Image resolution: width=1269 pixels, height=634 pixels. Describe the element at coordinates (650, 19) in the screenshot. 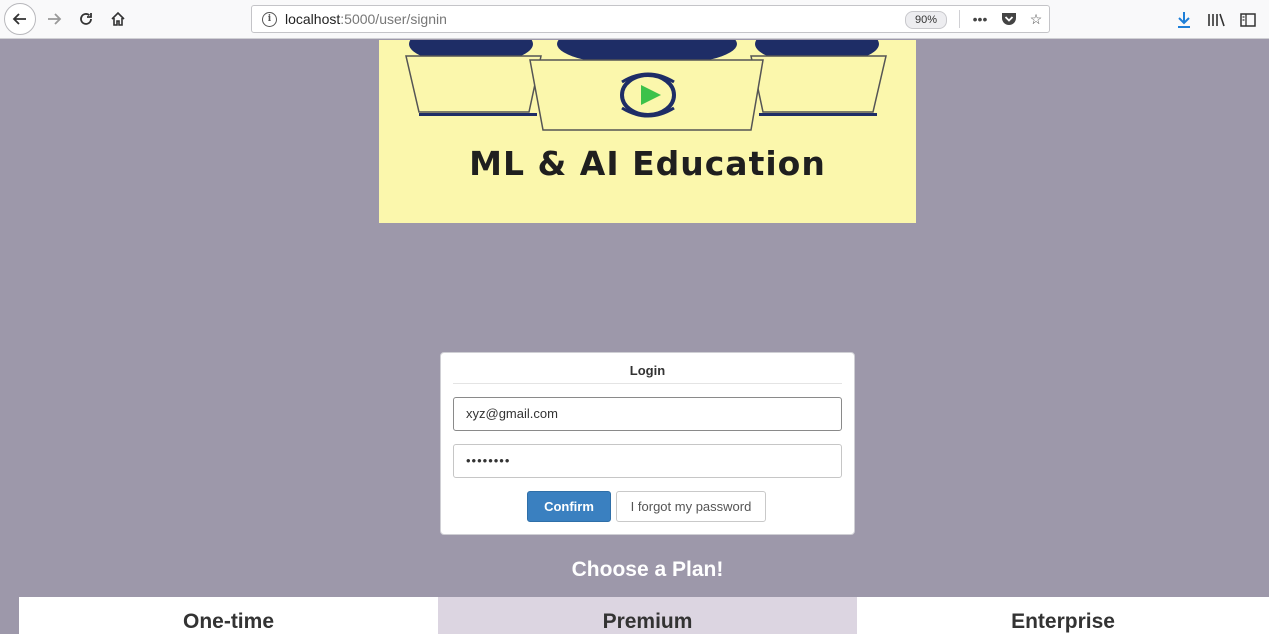

I see `address-bar: i localhost:5000/user/signin 90% ••• ☆` at that location.